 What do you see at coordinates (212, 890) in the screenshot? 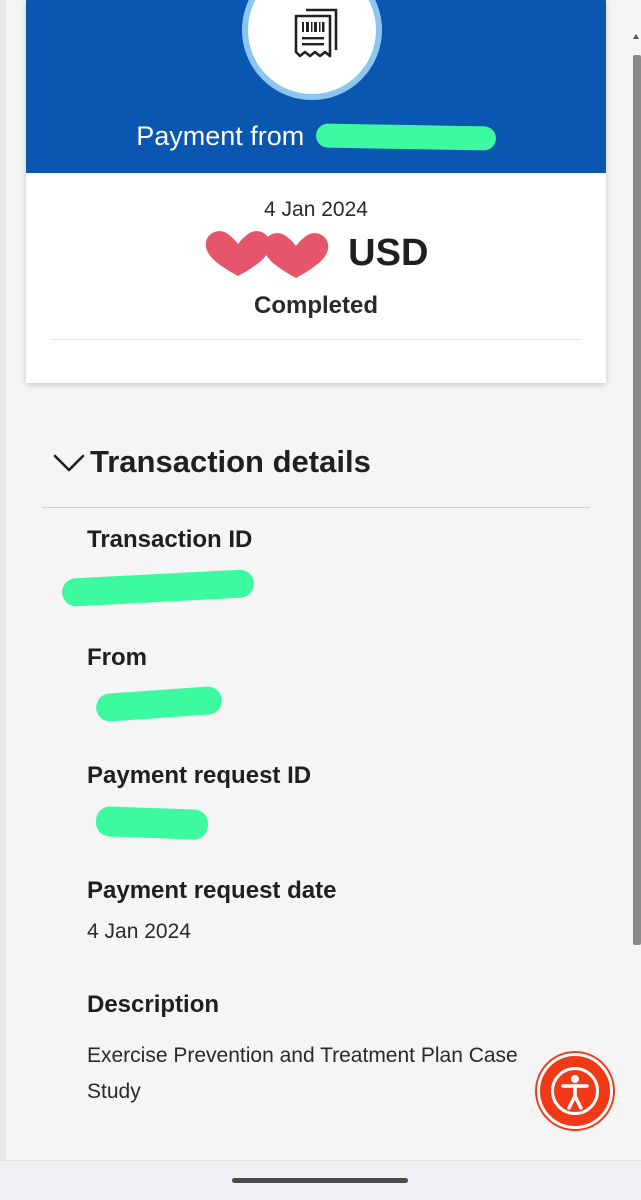
I see `payment-request-date-label: Payment request date` at bounding box center [212, 890].